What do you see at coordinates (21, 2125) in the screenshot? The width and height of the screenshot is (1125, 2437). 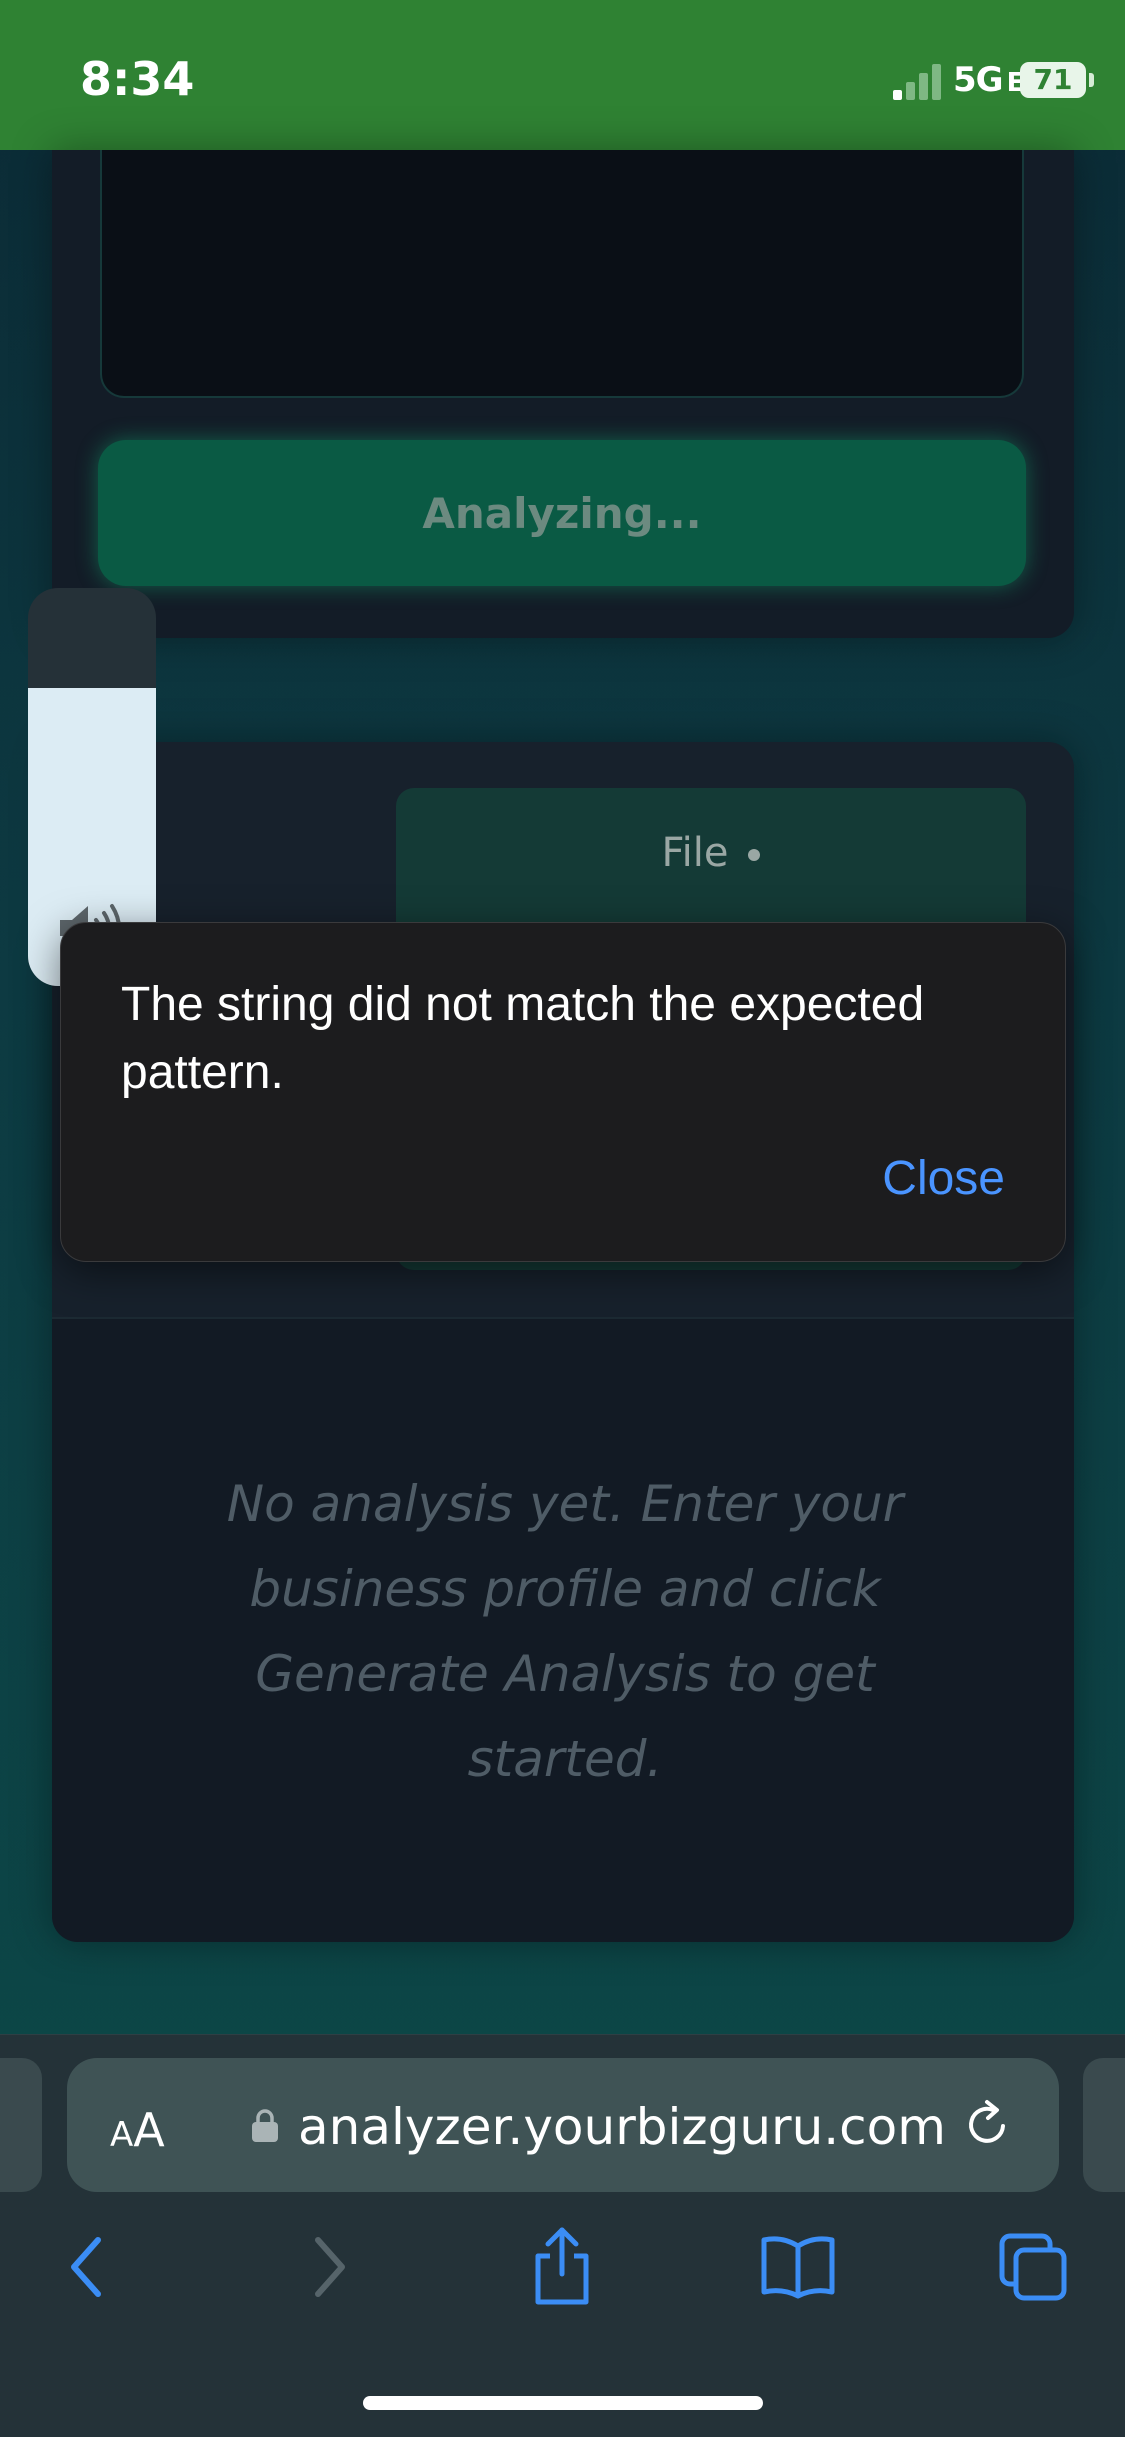 I see `previous-tab-peek` at bounding box center [21, 2125].